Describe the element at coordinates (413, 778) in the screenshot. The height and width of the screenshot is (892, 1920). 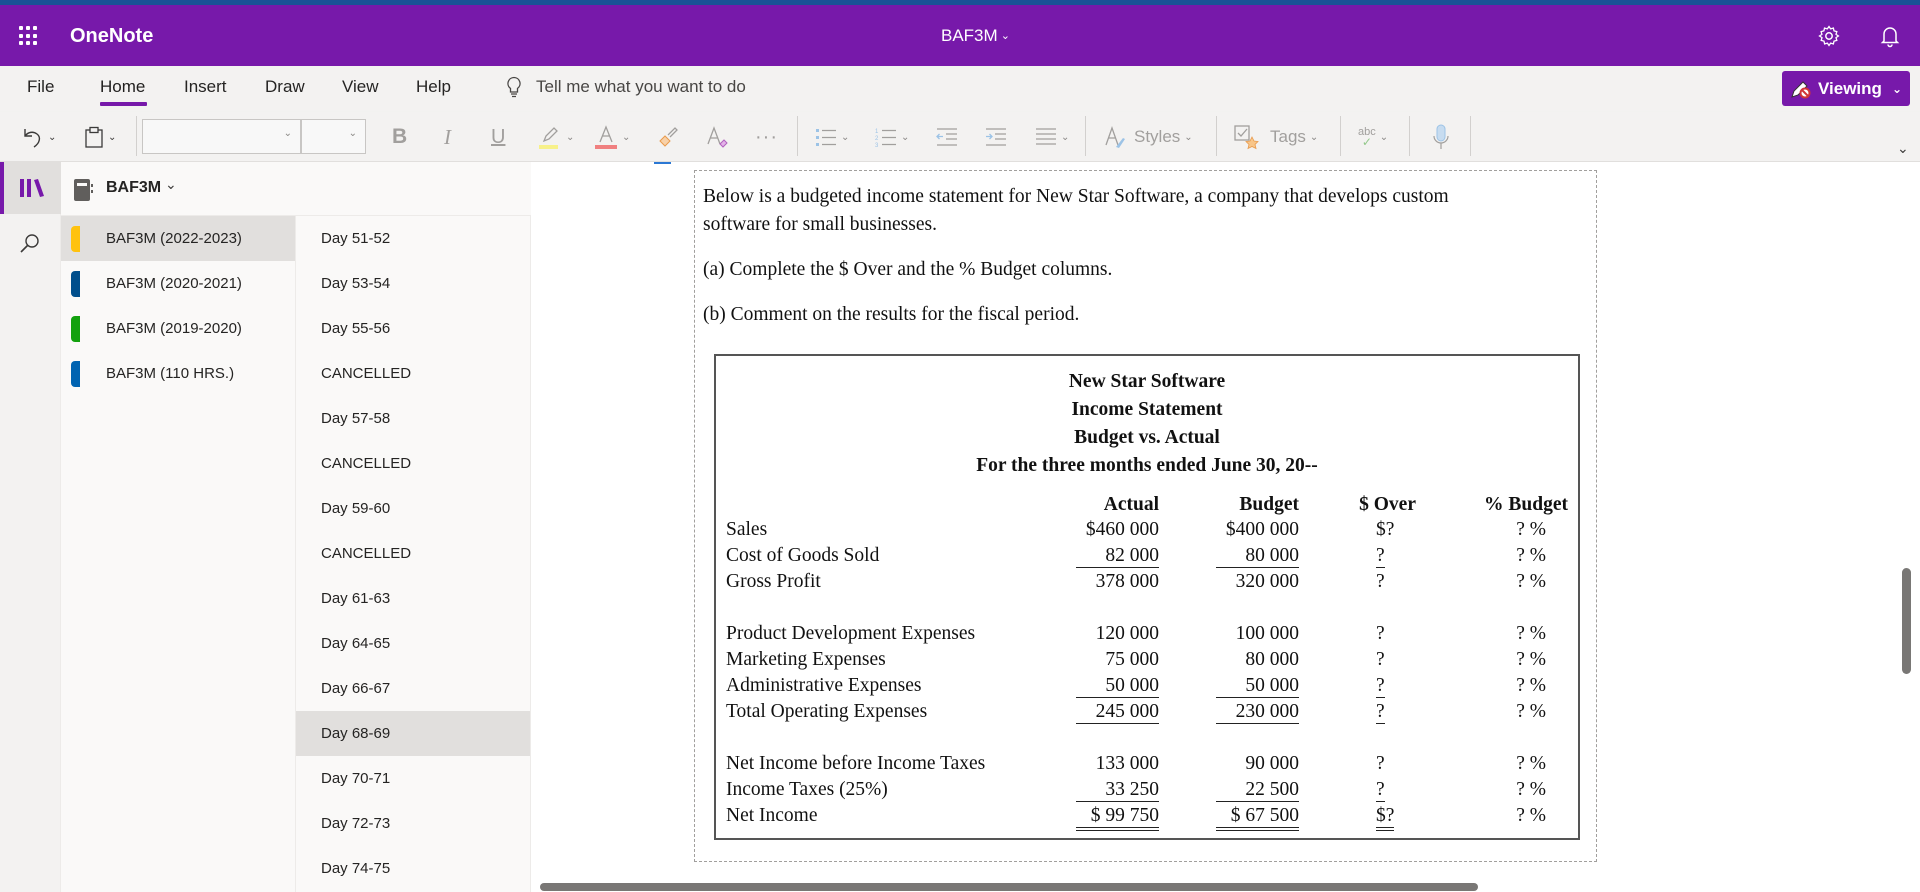
I see `page-item: Day 70-71` at that location.